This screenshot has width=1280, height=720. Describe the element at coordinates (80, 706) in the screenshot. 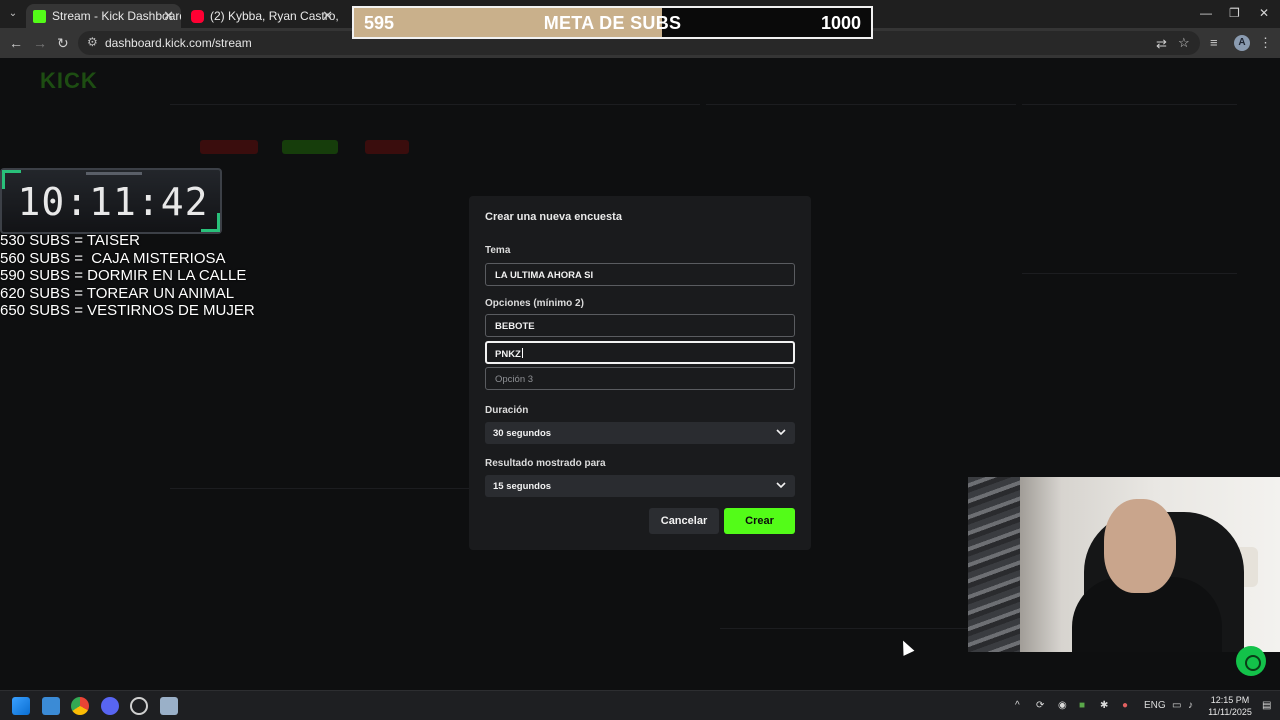

I see `chrome-app-icon` at that location.